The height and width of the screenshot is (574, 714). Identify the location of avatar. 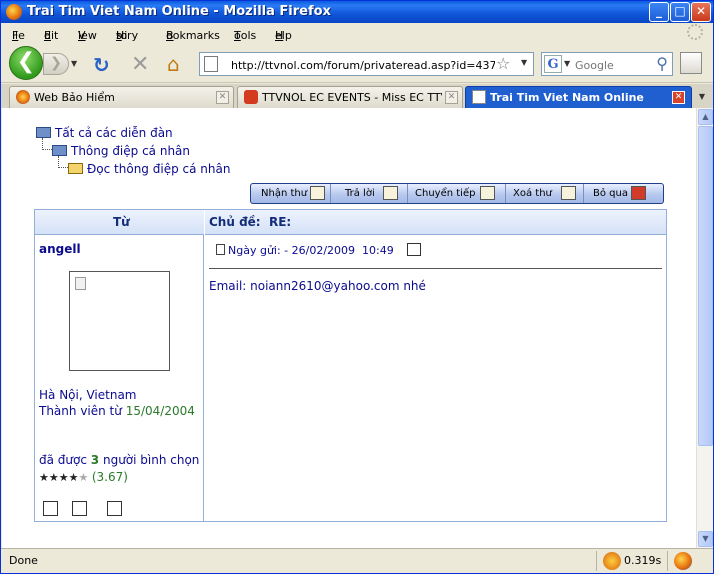
(119, 321).